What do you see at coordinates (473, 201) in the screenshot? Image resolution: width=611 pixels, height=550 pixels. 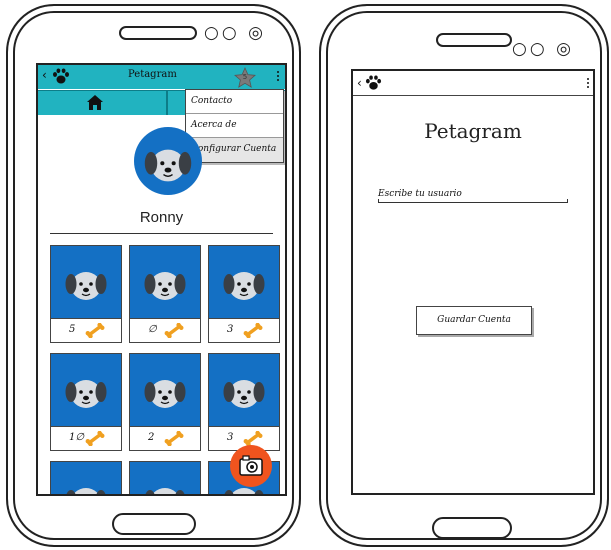 I see `username-input-underline` at bounding box center [473, 201].